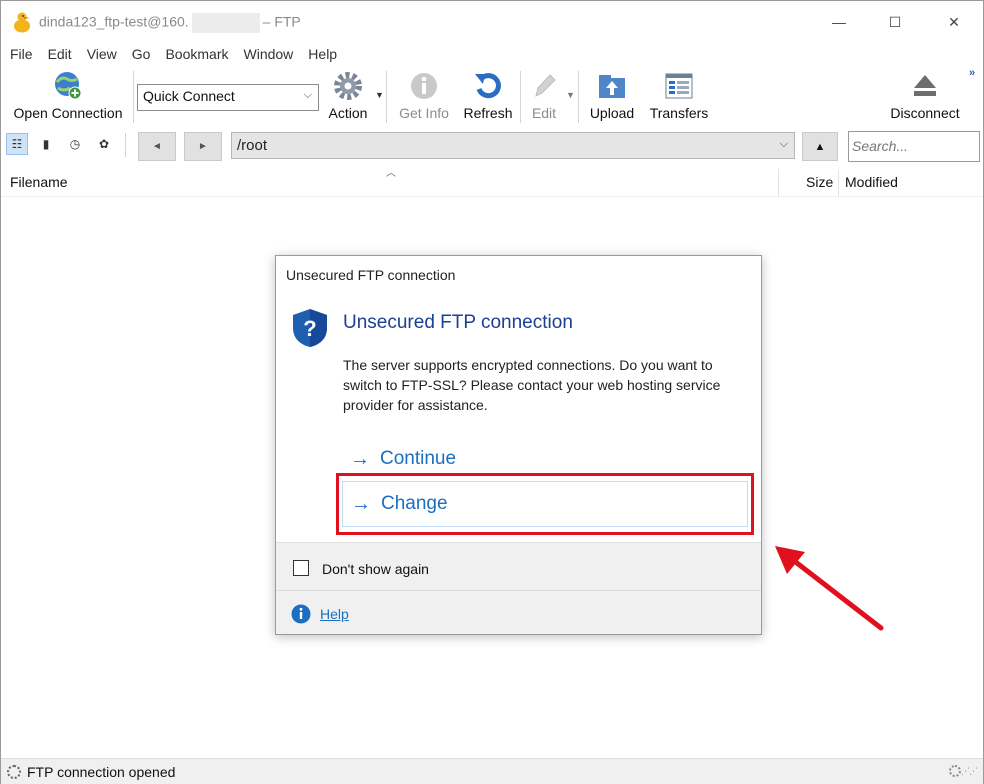 This screenshot has height=784, width=984. Describe the element at coordinates (391, 173) in the screenshot. I see `sort-ascending-icon: ︿` at that location.